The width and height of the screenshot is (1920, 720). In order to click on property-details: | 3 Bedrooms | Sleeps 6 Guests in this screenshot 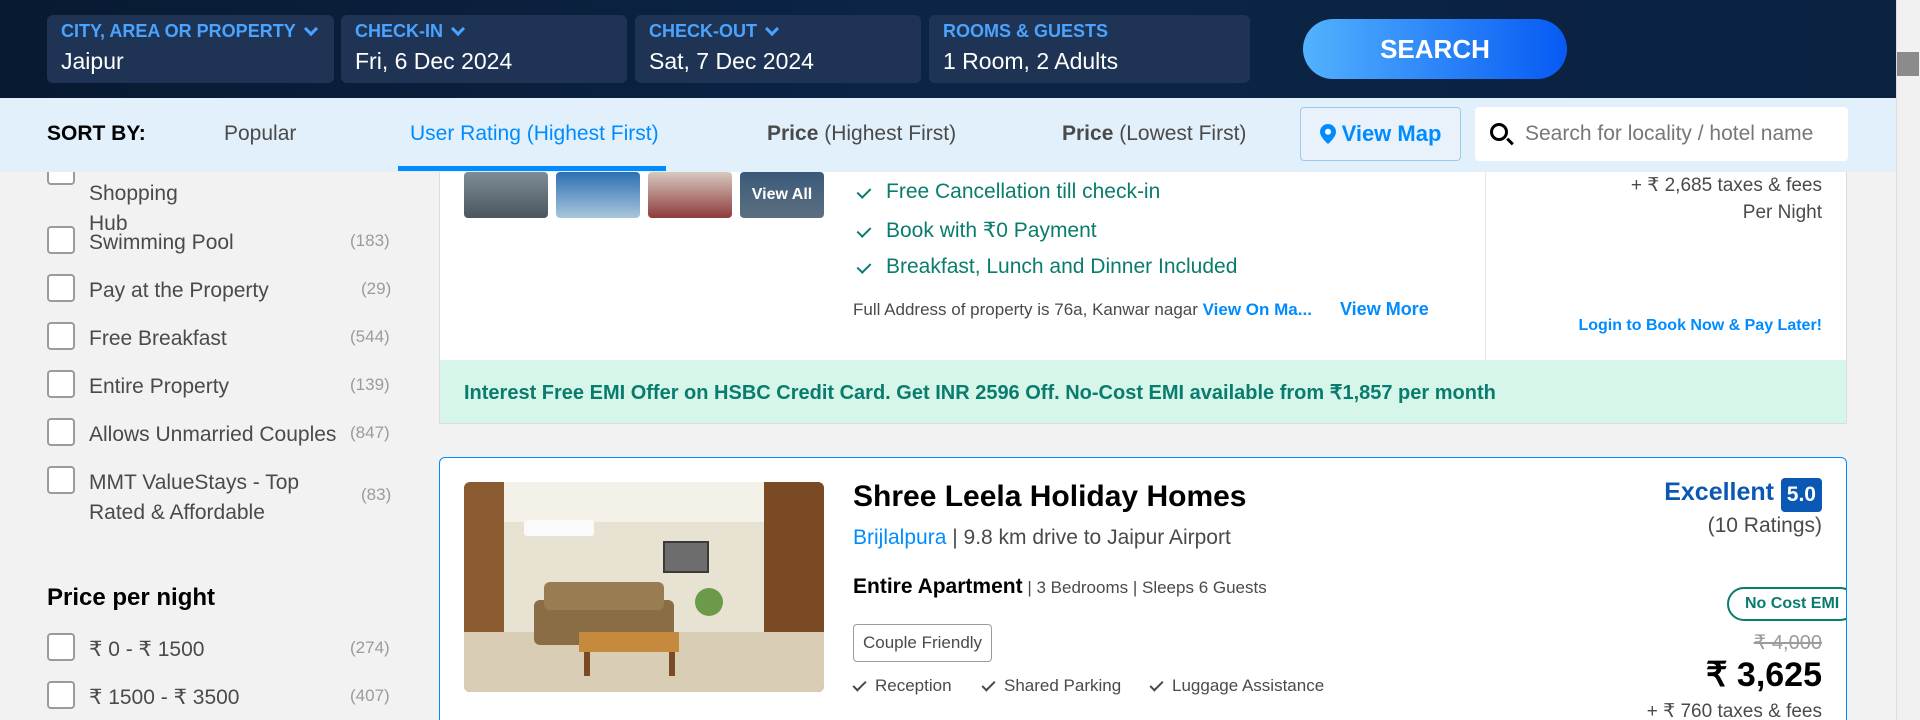, I will do `click(1147, 587)`.